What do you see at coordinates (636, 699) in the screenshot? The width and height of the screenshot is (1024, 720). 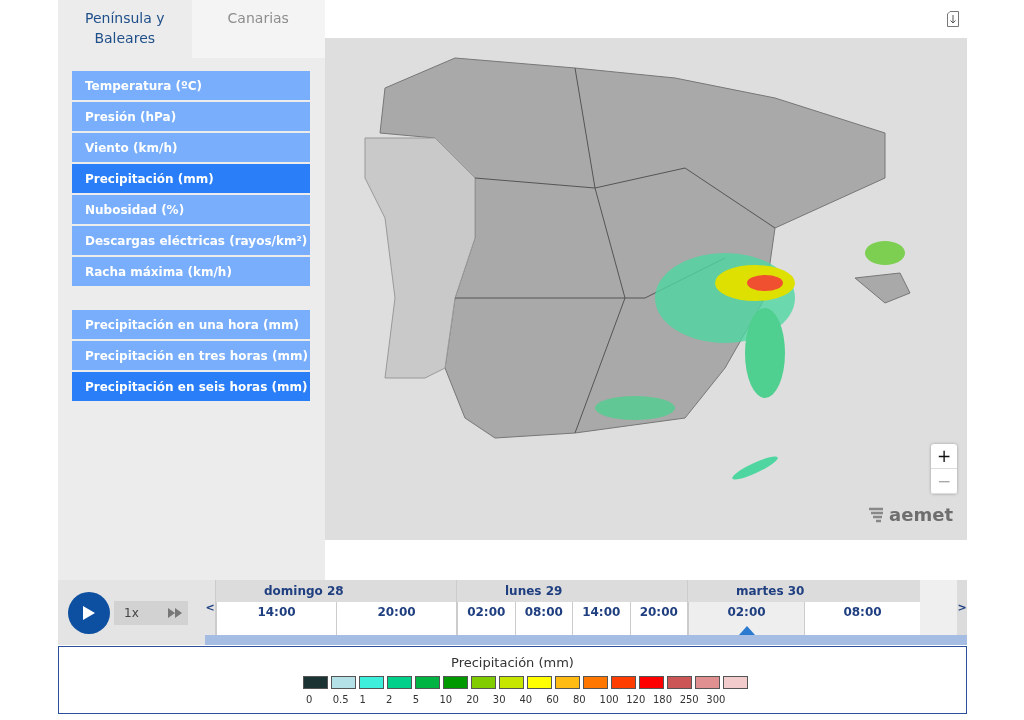 I see `legend-value: 120` at bounding box center [636, 699].